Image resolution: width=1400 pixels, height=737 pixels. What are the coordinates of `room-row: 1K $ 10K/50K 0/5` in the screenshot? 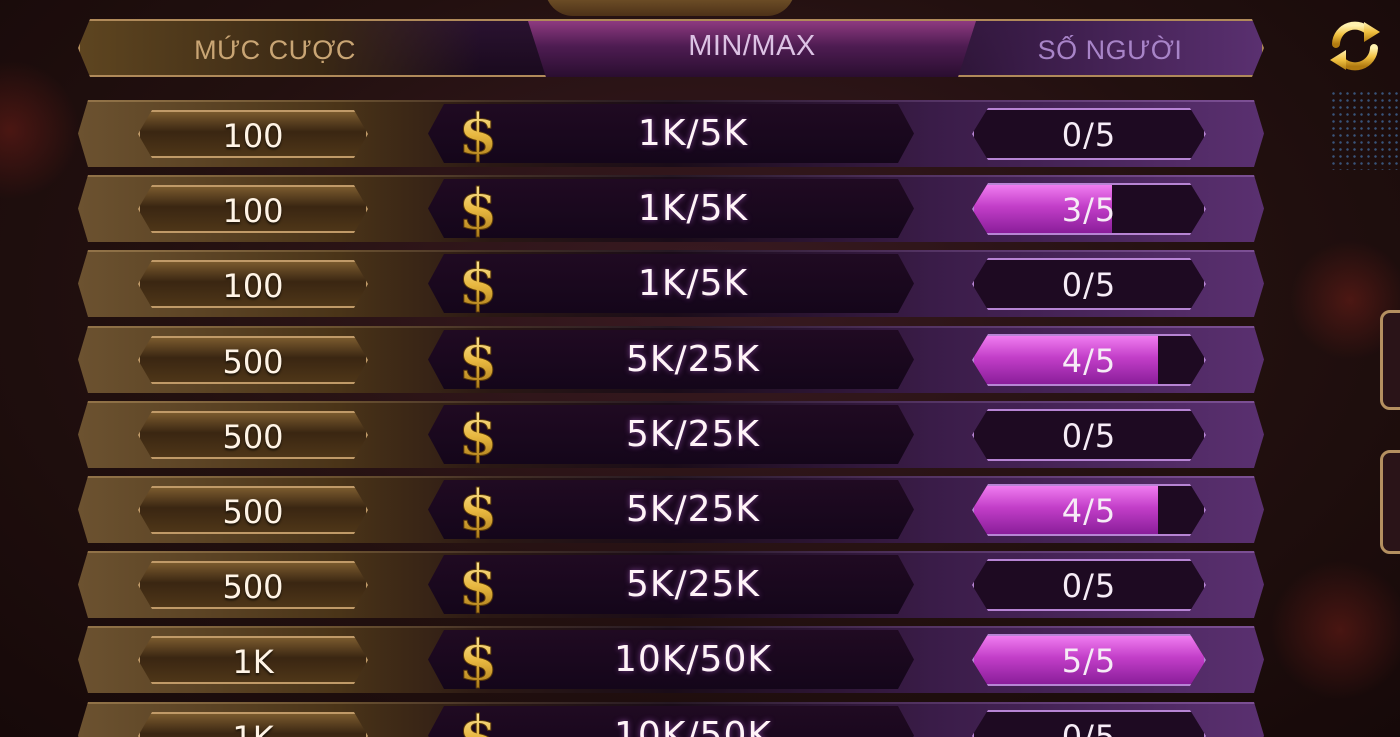 It's located at (671, 719).